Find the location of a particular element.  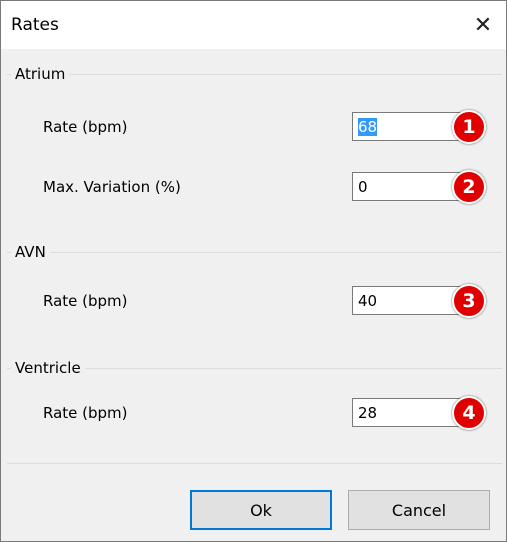

dialog-title: Rates is located at coordinates (35, 25).